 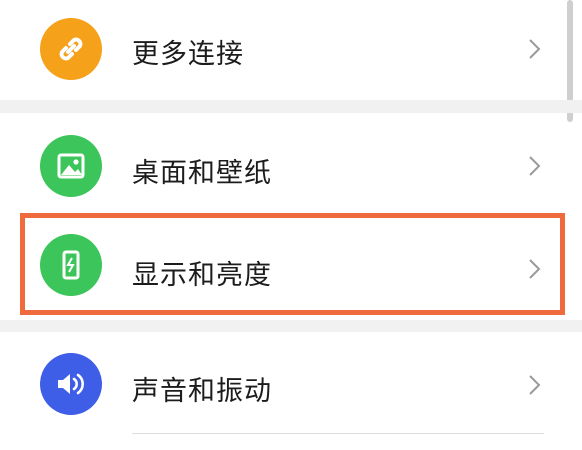 What do you see at coordinates (338, 433) in the screenshot?
I see `divider` at bounding box center [338, 433].